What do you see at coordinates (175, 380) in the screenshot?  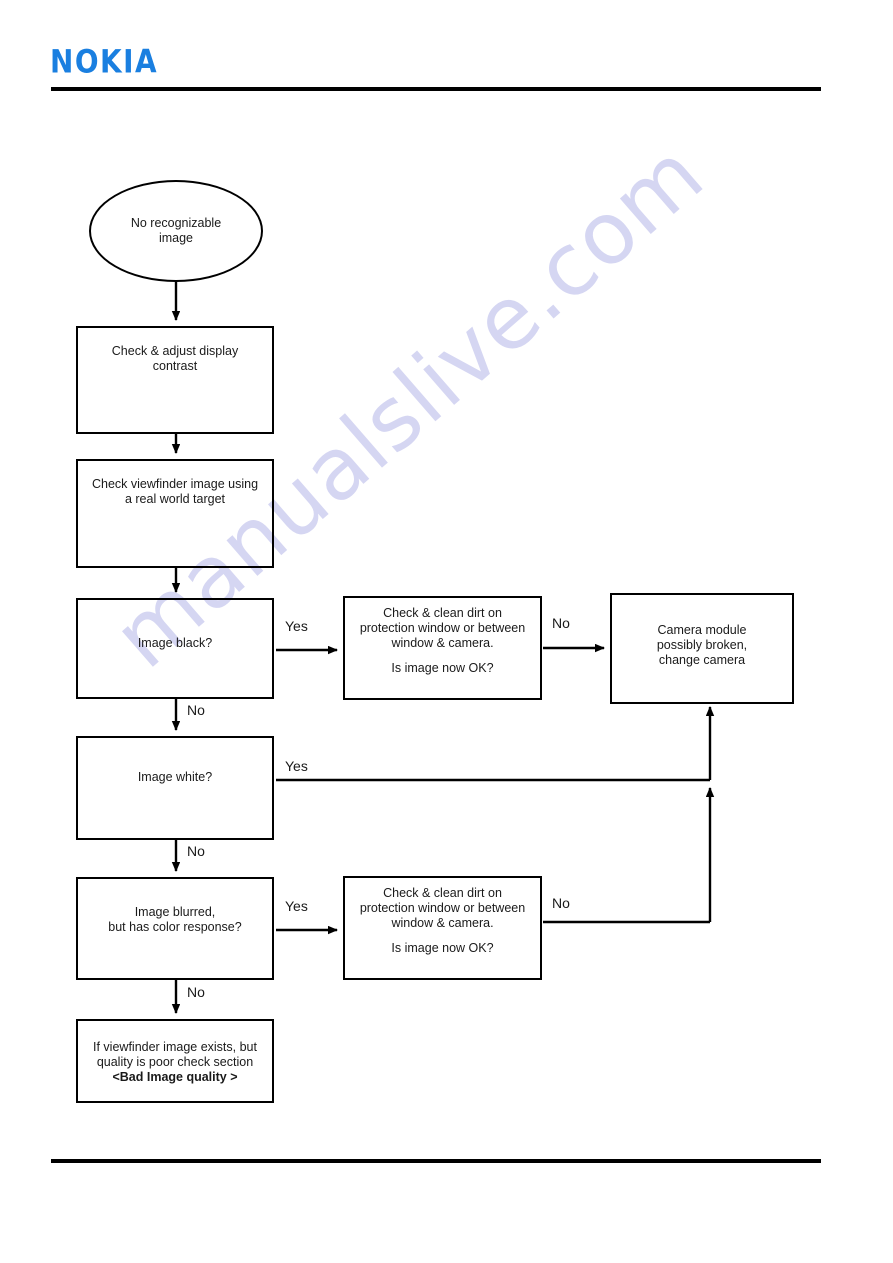 I see `node-check-adjust-display-contrast: Check & adjust display contrast` at bounding box center [175, 380].